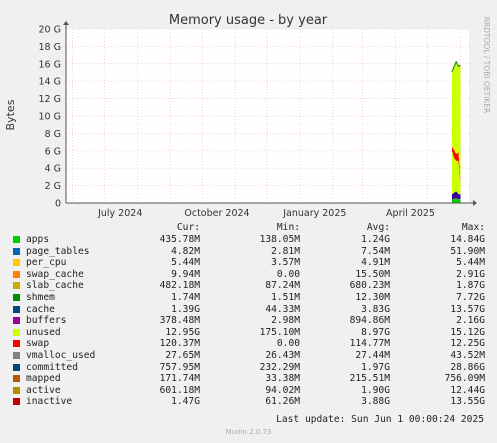 This screenshot has width=497, height=443. I want to click on legend-name: active, so click(43, 390).